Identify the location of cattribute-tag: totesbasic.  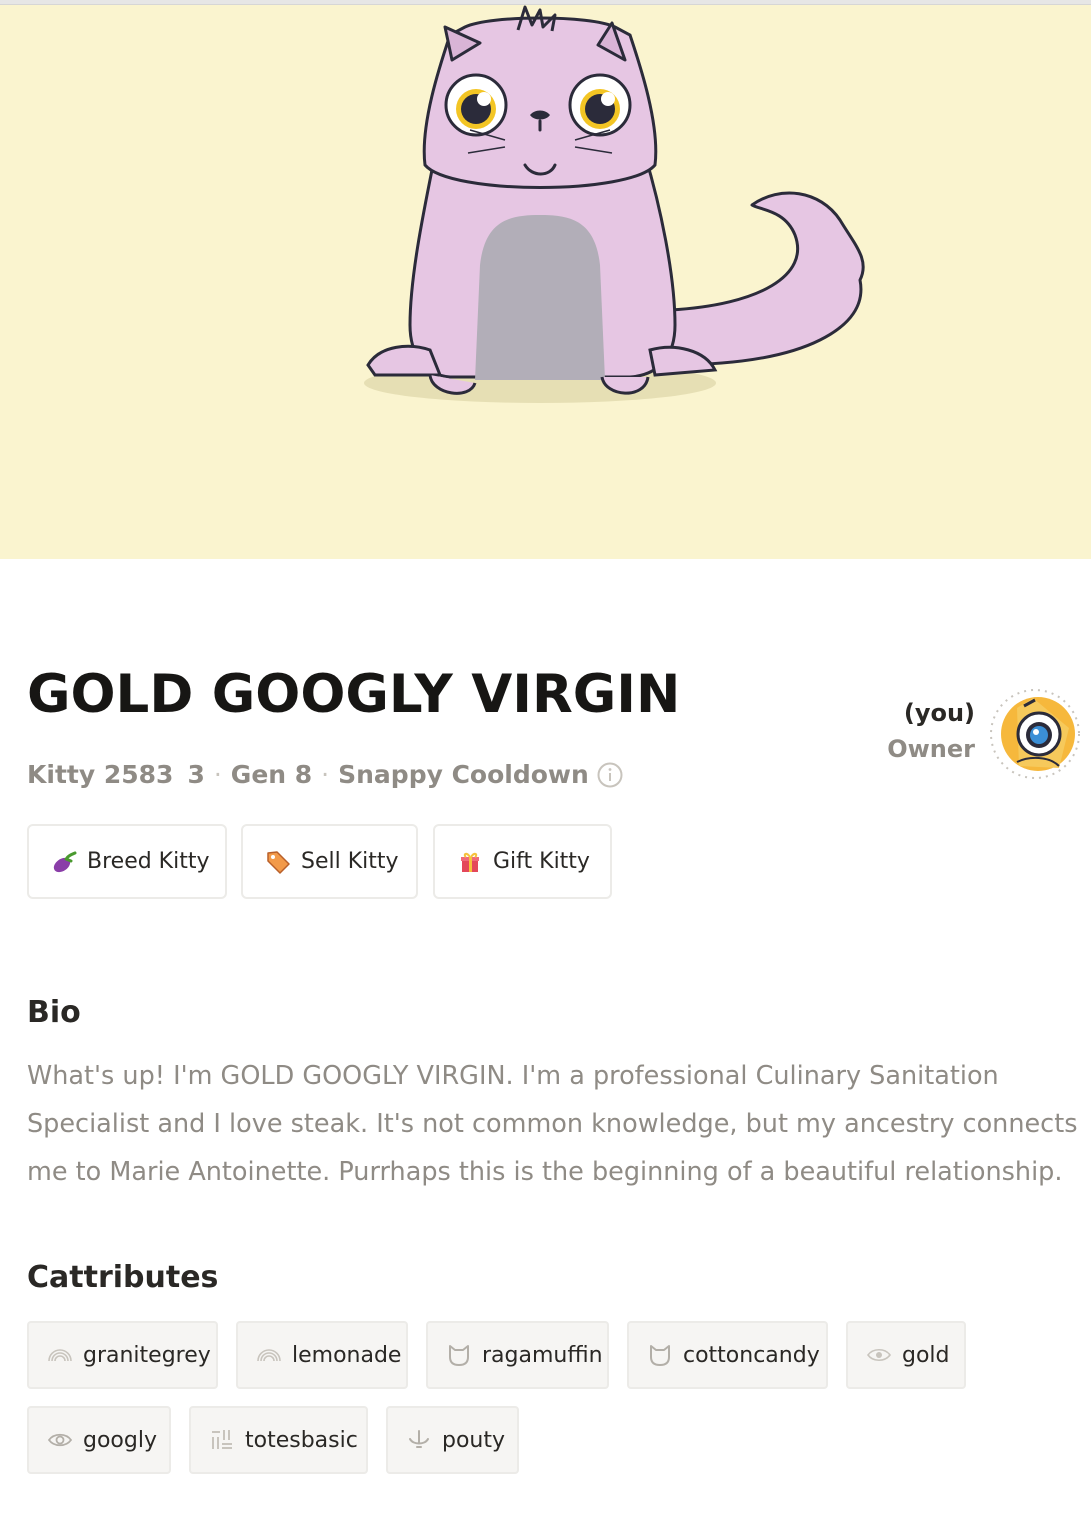
(278, 1440).